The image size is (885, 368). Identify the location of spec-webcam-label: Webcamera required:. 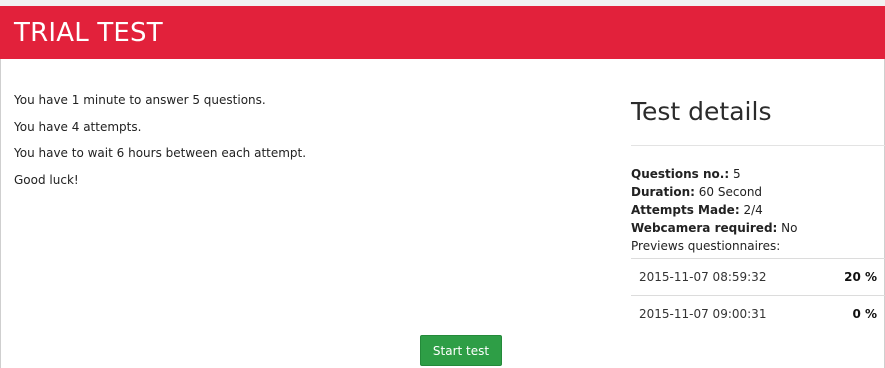
(704, 228).